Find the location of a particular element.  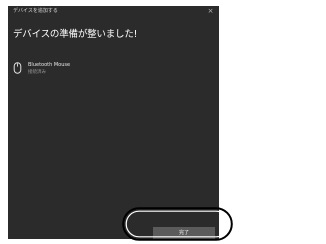

window-title: デバイスを追加する is located at coordinates (35, 11).